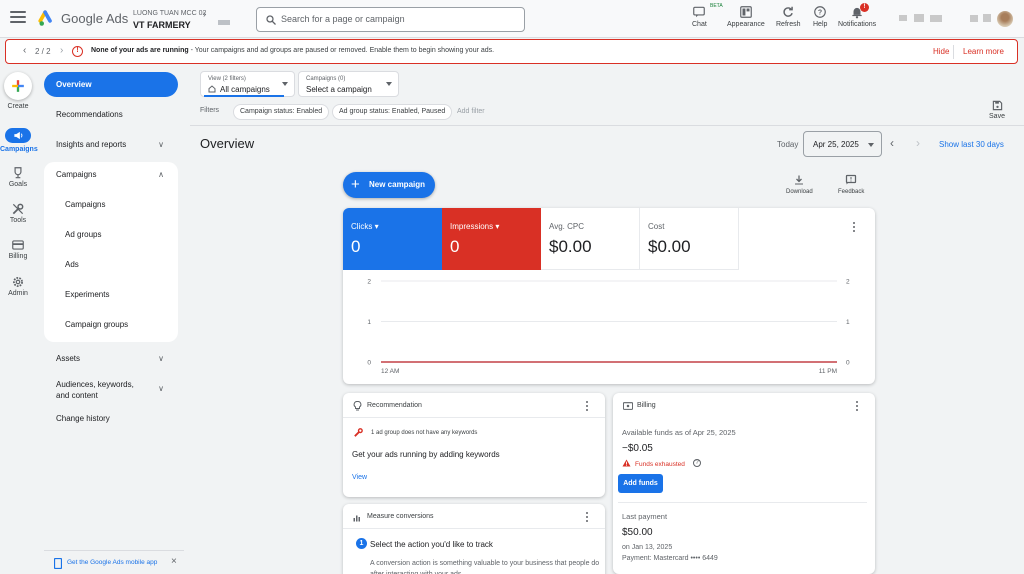  I want to click on search-input: Search for a page or campaign, so click(390, 19).